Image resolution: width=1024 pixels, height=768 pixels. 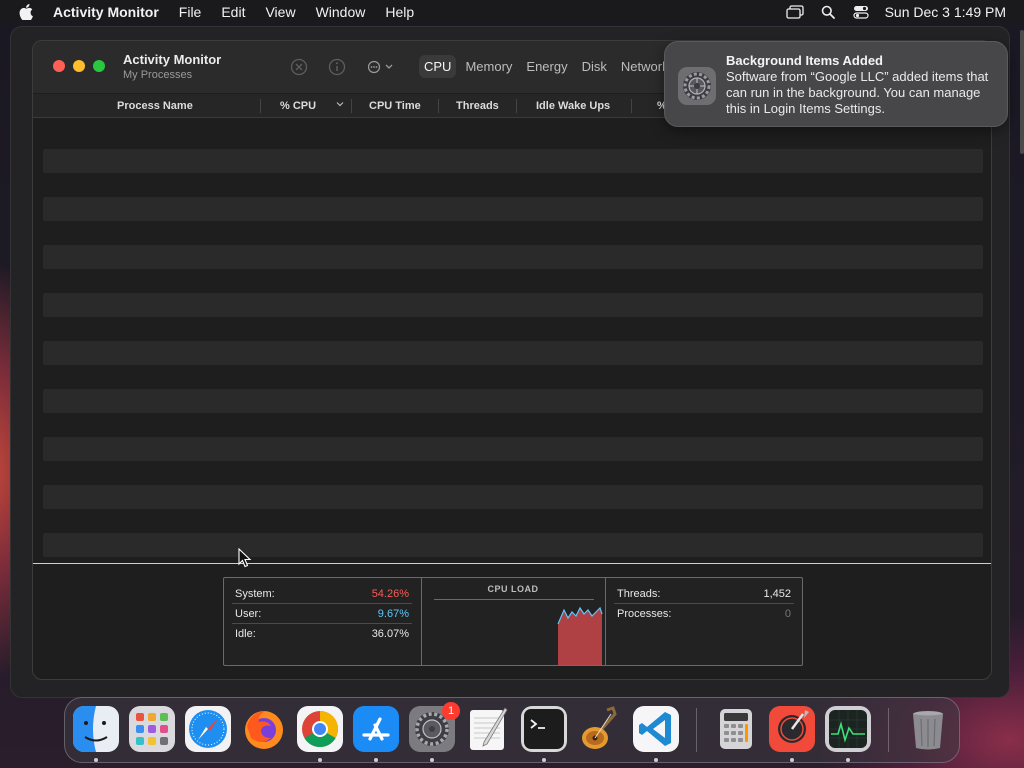 I want to click on tab-energy: Energy, so click(x=546, y=66).